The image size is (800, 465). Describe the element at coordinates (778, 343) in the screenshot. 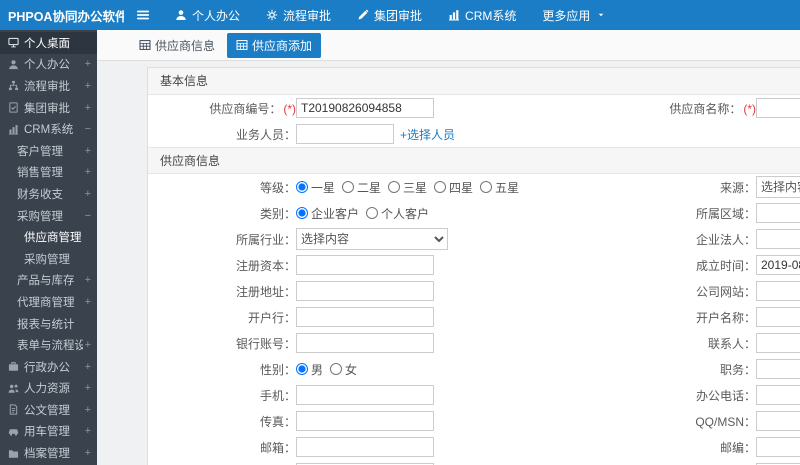

I see `contact-input` at that location.